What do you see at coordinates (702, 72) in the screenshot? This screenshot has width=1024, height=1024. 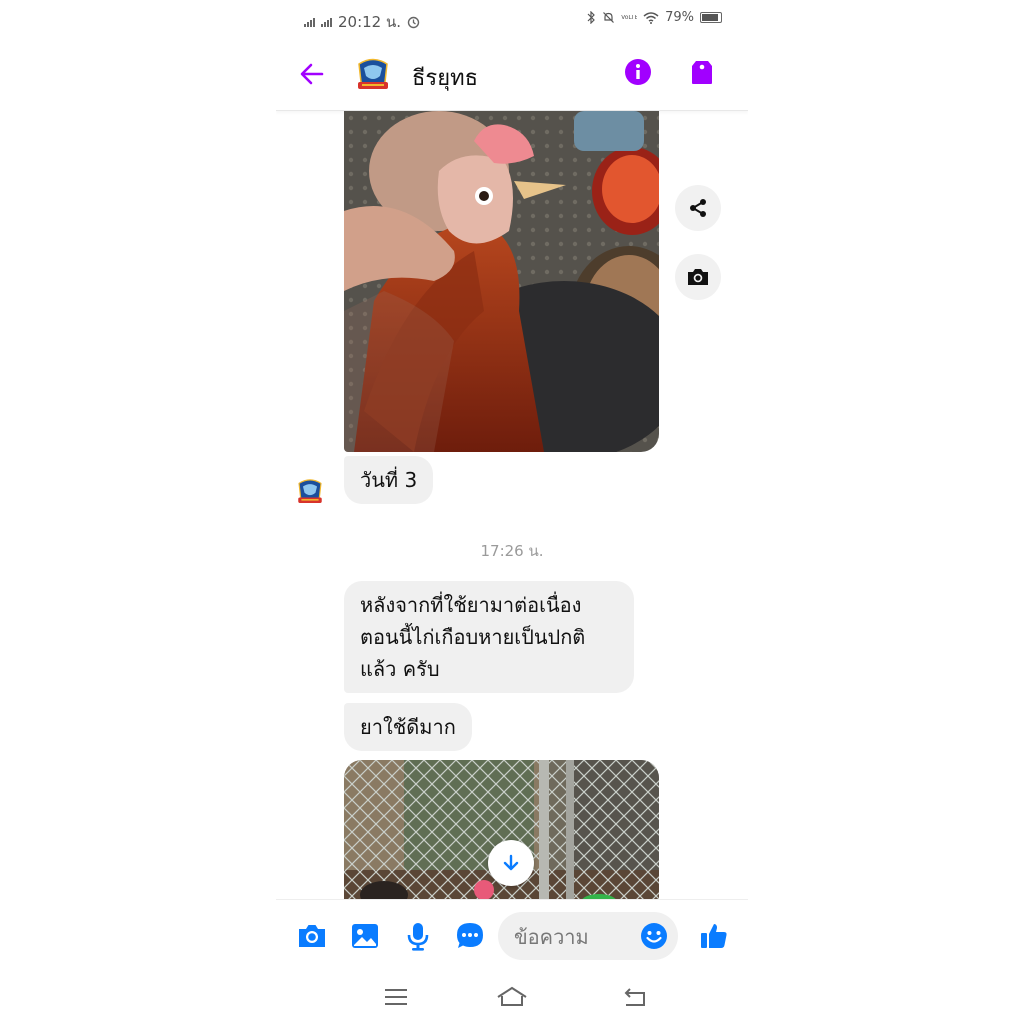 I see `tag-icon` at bounding box center [702, 72].